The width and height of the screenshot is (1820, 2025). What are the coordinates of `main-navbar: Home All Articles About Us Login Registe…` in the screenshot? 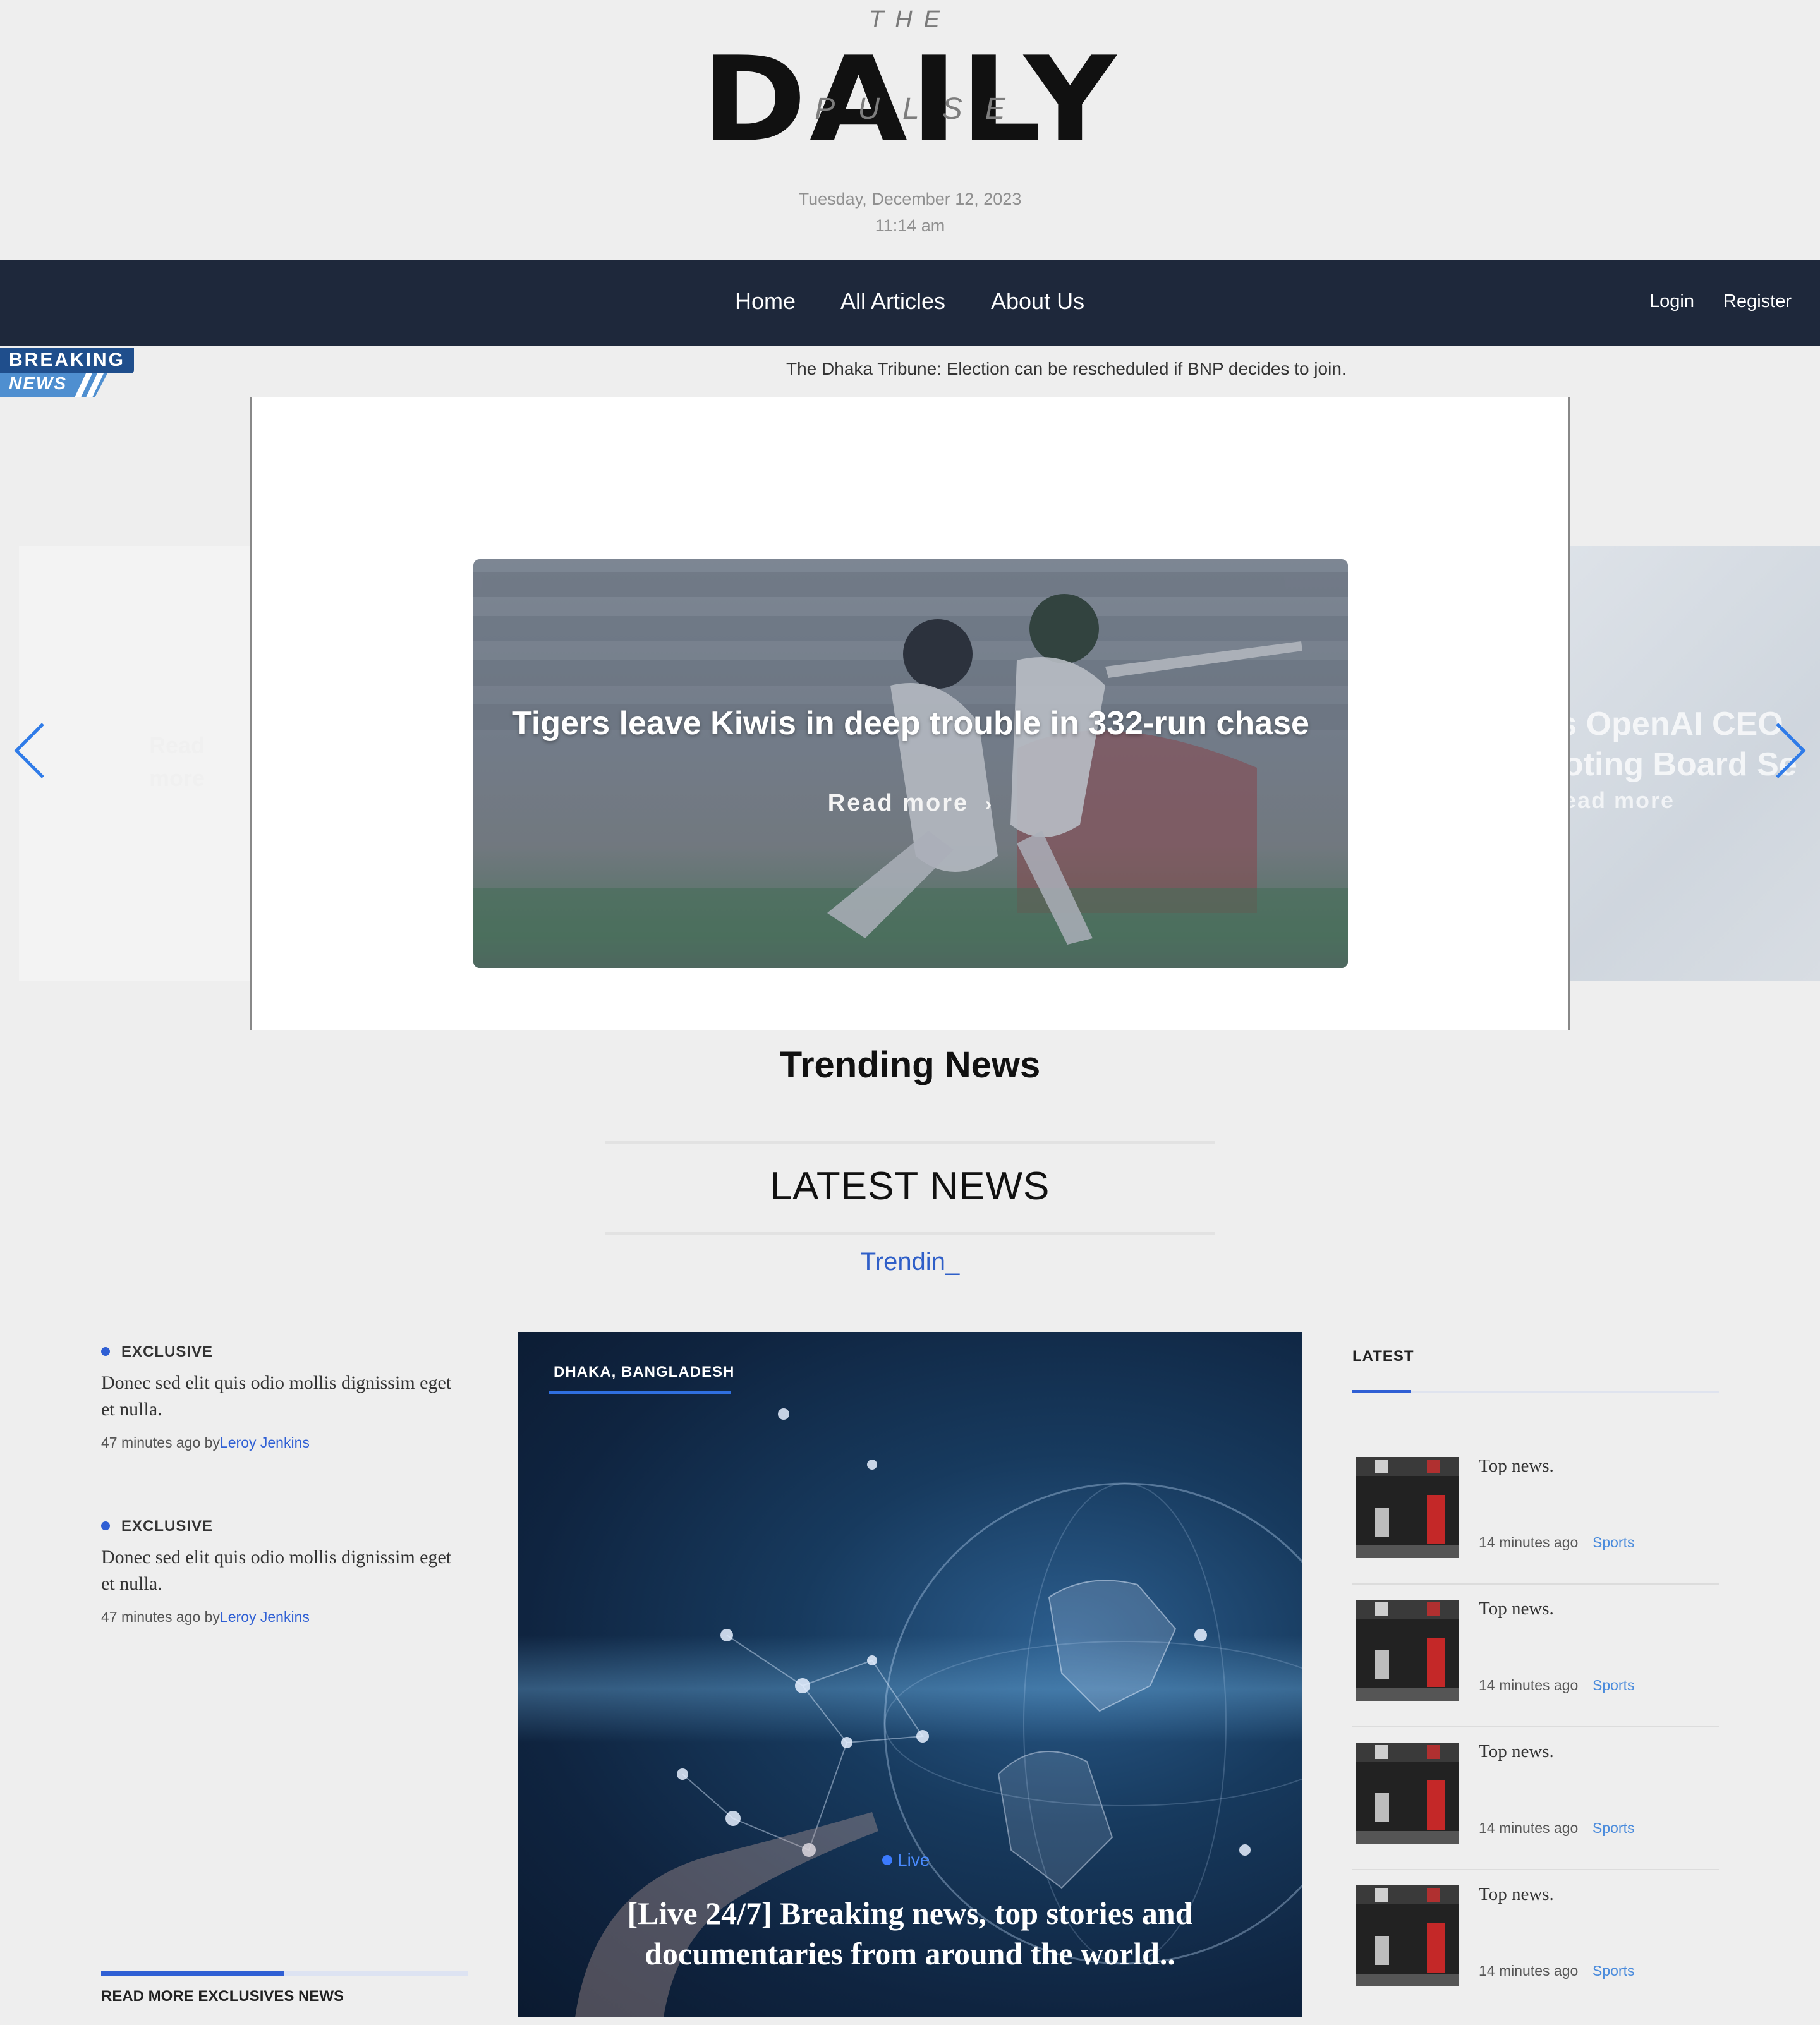 It's located at (910, 303).